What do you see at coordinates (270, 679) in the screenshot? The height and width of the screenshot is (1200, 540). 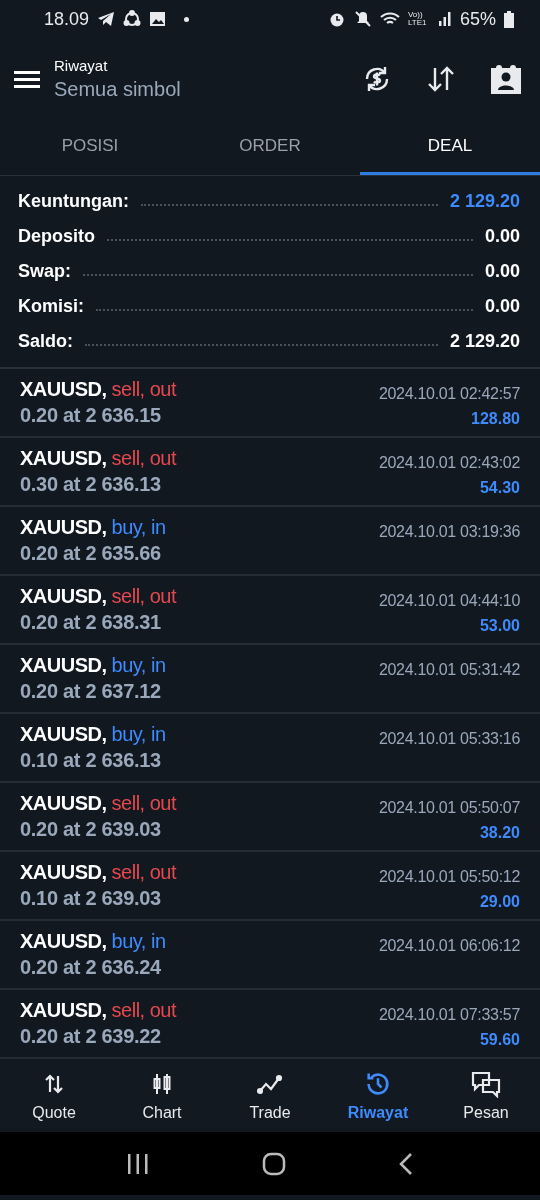 I see `deal-row: XAUUSD, buy, in 0.20 at 2 637.12 2024.10.01 05:31:42` at bounding box center [270, 679].